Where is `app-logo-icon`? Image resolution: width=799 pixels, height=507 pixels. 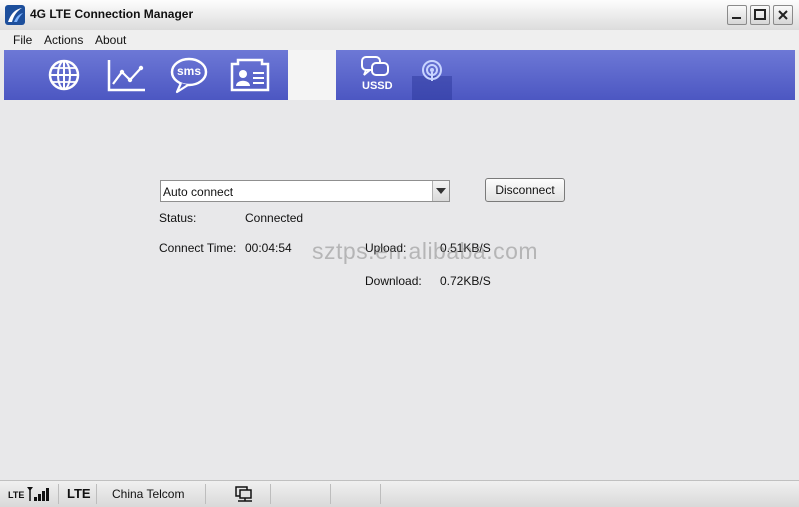
app-logo-icon is located at coordinates (15, 15).